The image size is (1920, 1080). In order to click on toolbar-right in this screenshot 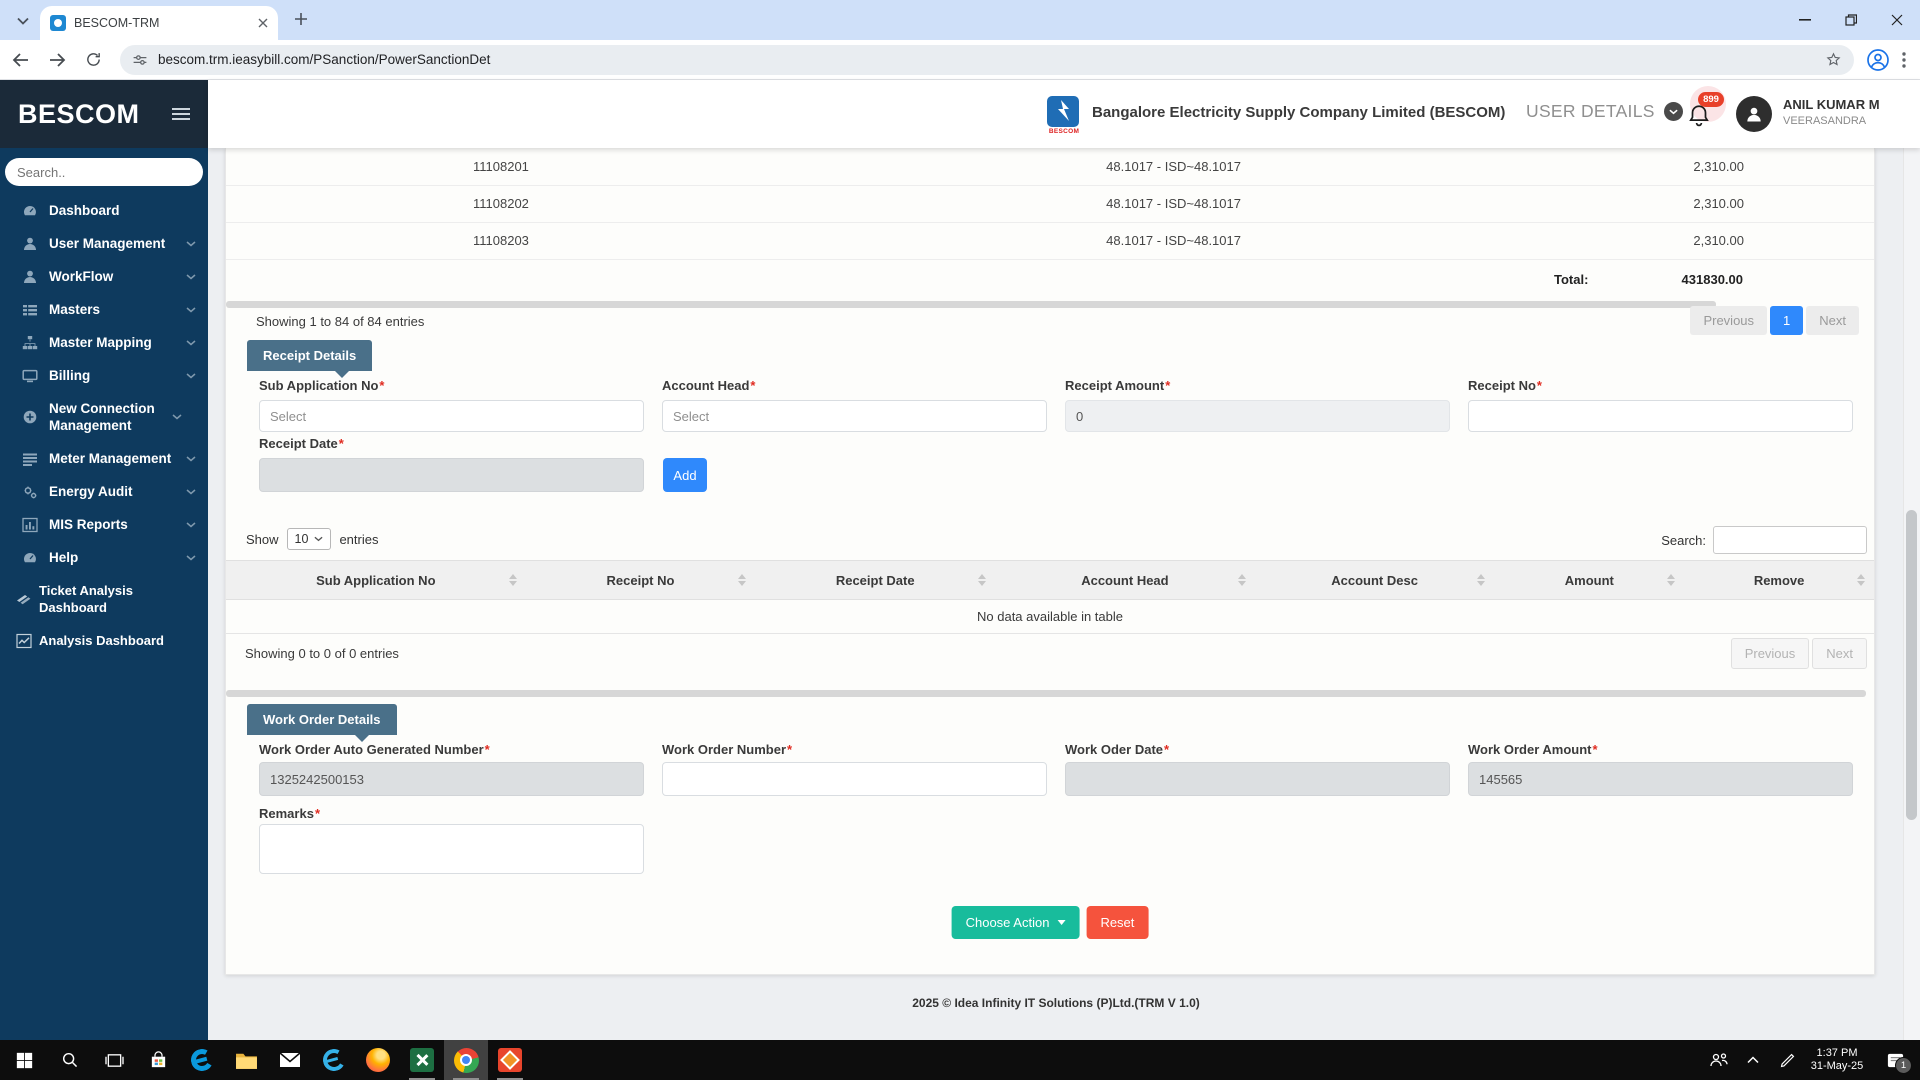, I will do `click(1886, 60)`.